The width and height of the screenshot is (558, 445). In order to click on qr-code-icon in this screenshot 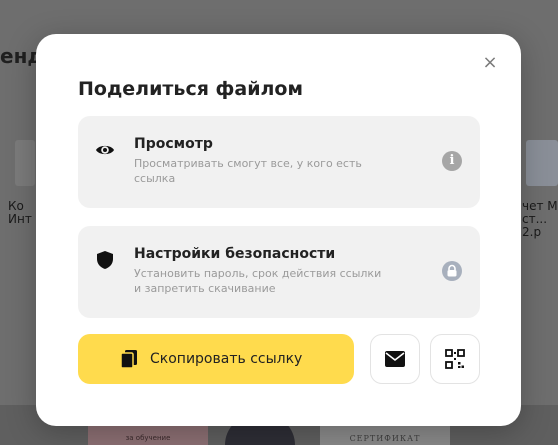, I will do `click(455, 359)`.